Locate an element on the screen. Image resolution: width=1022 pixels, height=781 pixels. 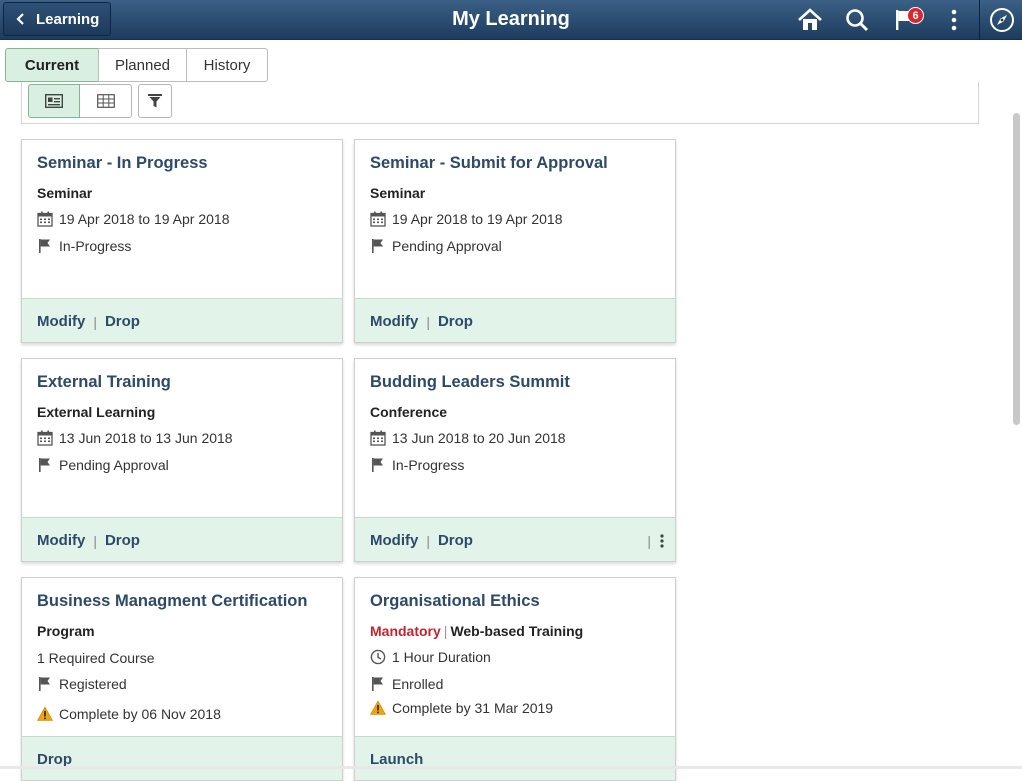
view-toggle-group is located at coordinates (80, 101).